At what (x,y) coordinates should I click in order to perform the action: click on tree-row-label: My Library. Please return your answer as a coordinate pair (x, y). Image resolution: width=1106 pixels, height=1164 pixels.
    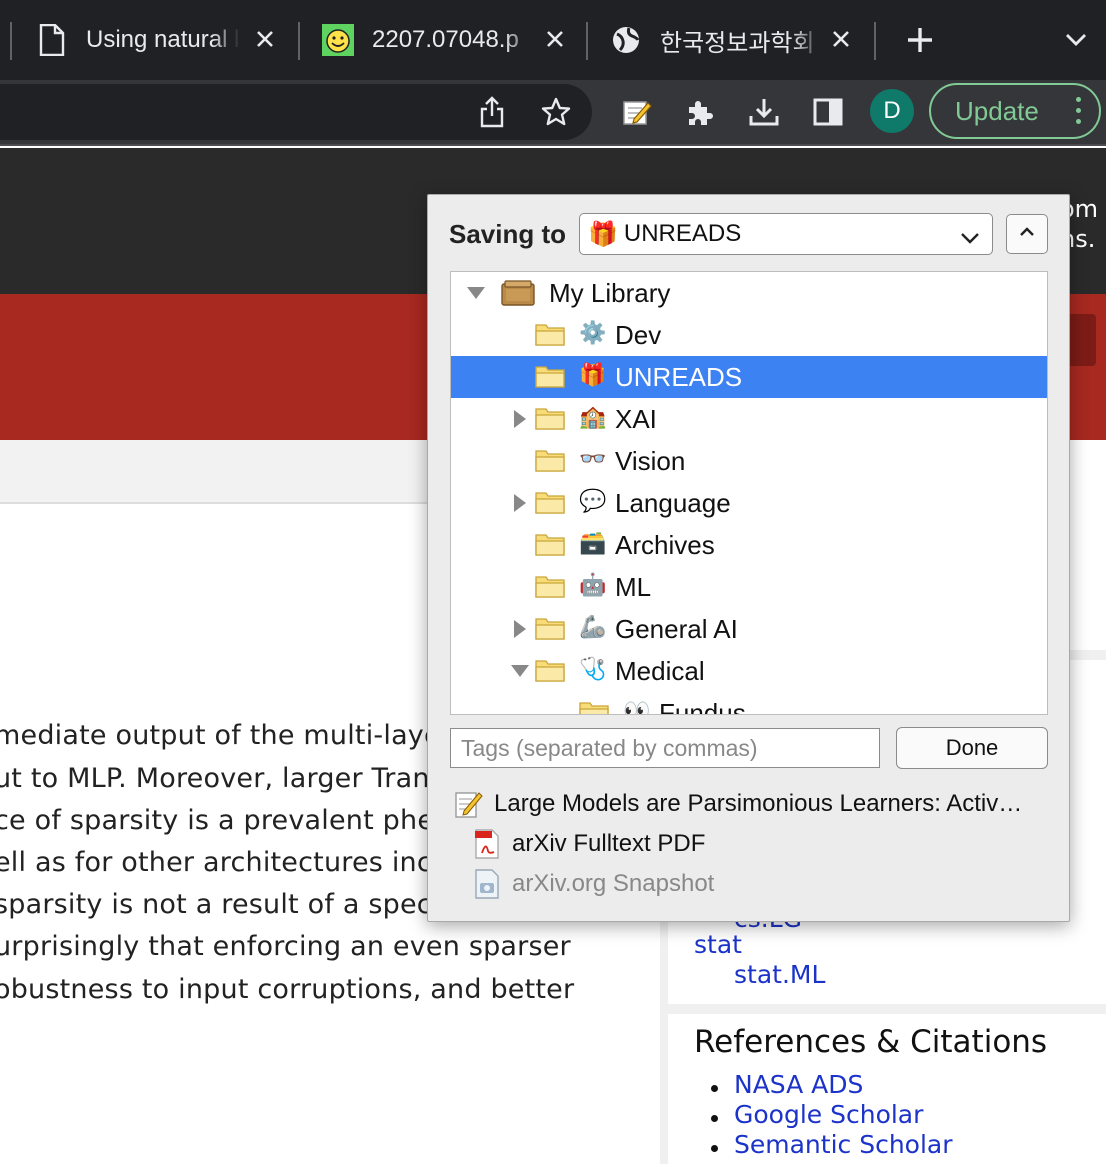
    Looking at the image, I should click on (610, 293).